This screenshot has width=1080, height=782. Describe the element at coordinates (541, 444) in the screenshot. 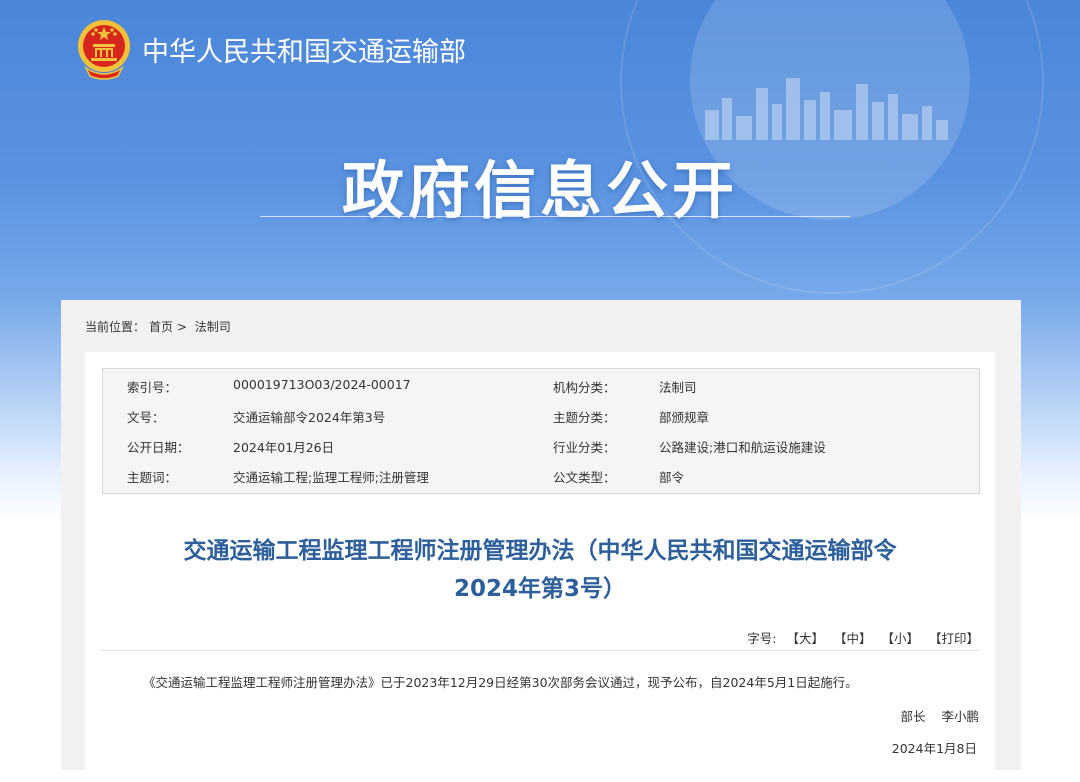

I see `metadata-row: 公开日期： 2024年01月26日 行业分类： 公路建设;港口和航运设施建设` at that location.